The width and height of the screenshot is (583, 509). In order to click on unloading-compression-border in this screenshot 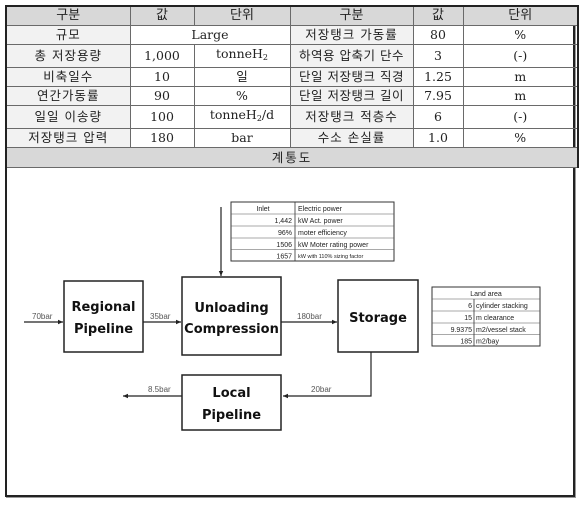, I will do `click(231, 316)`.